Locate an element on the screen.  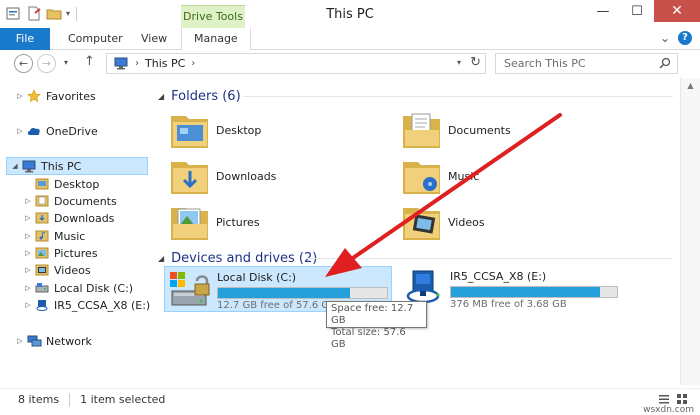
scroll-up-icon: ▲ is located at coordinates (690, 85).